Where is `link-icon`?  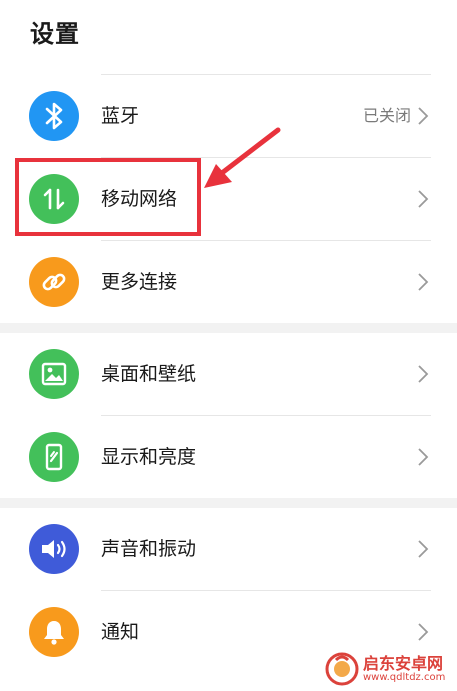 link-icon is located at coordinates (54, 282).